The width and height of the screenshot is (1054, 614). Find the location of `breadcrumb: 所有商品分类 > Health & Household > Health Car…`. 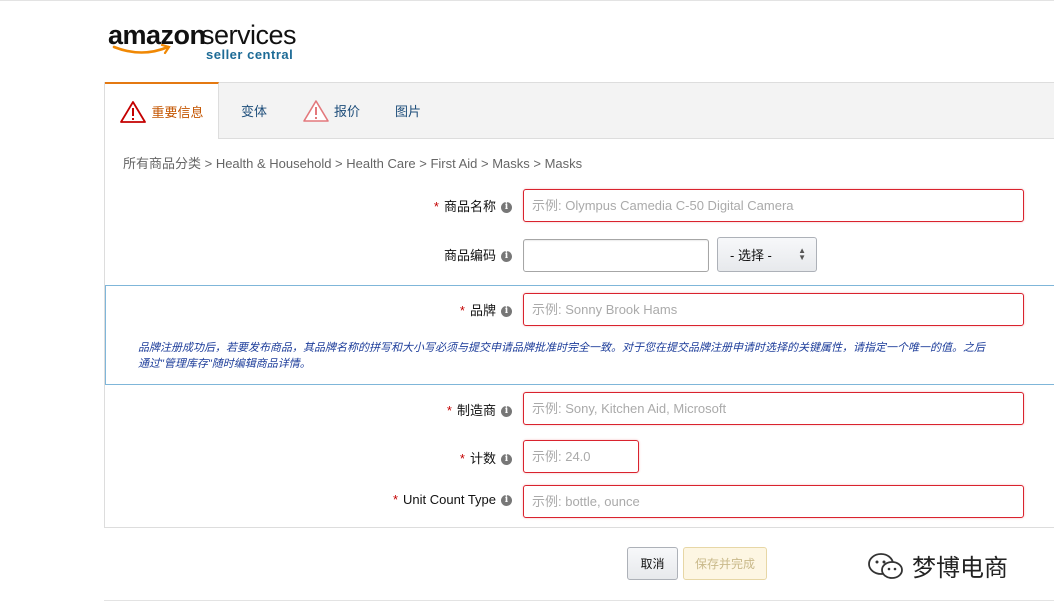

breadcrumb: 所有商品分类 > Health & Household > Health Car… is located at coordinates (353, 163).